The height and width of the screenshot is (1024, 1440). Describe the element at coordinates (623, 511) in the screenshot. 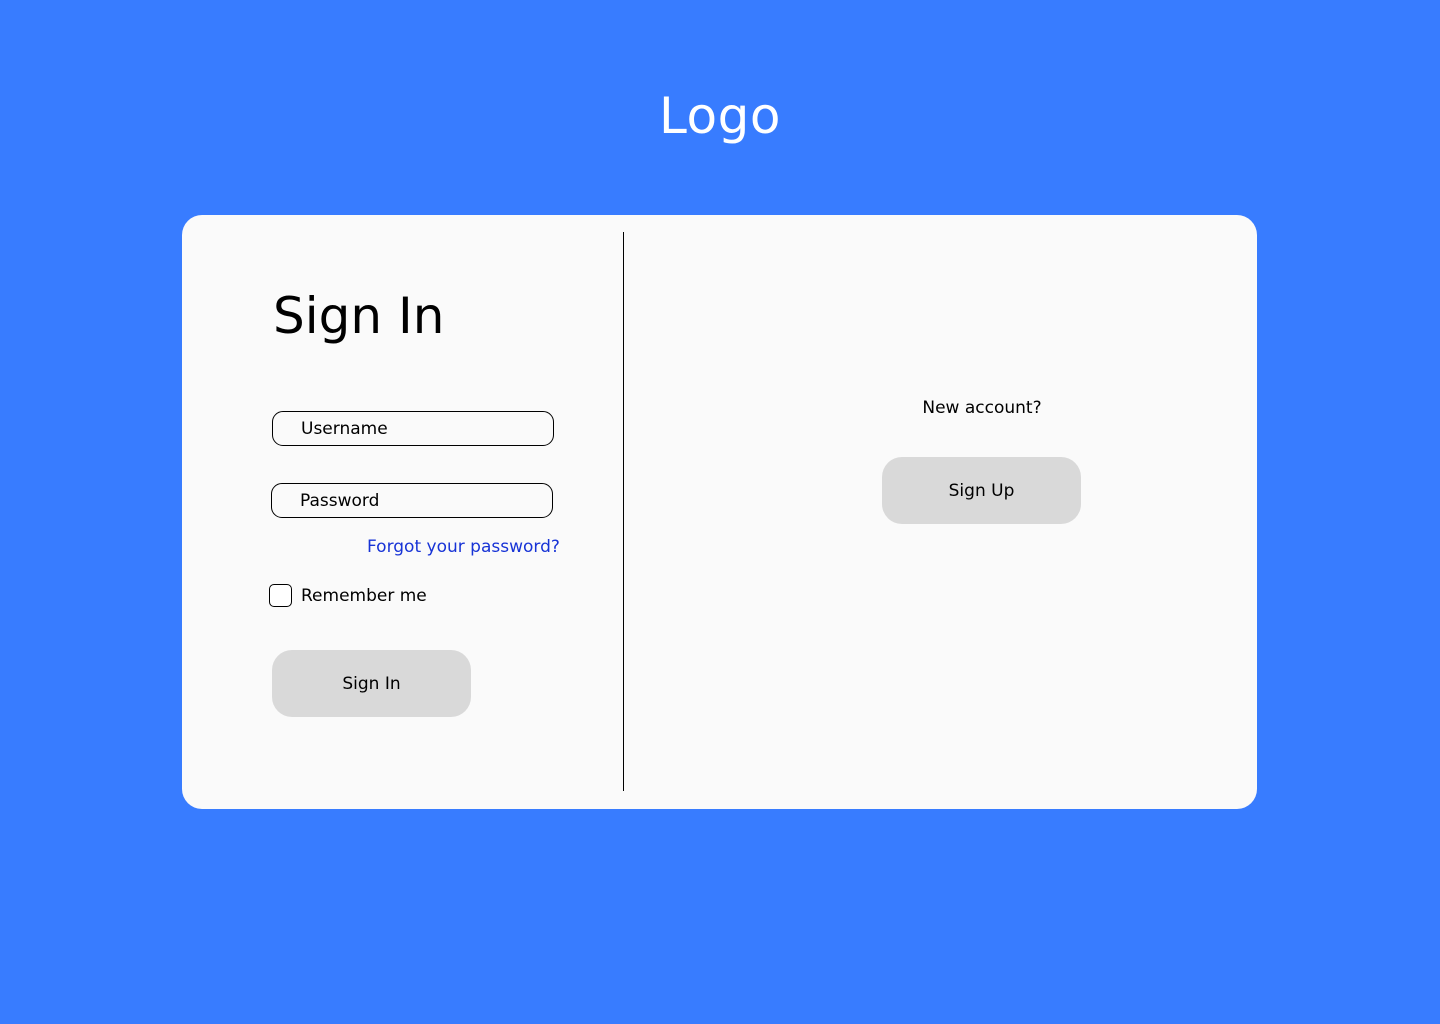

I see `section-divider` at that location.